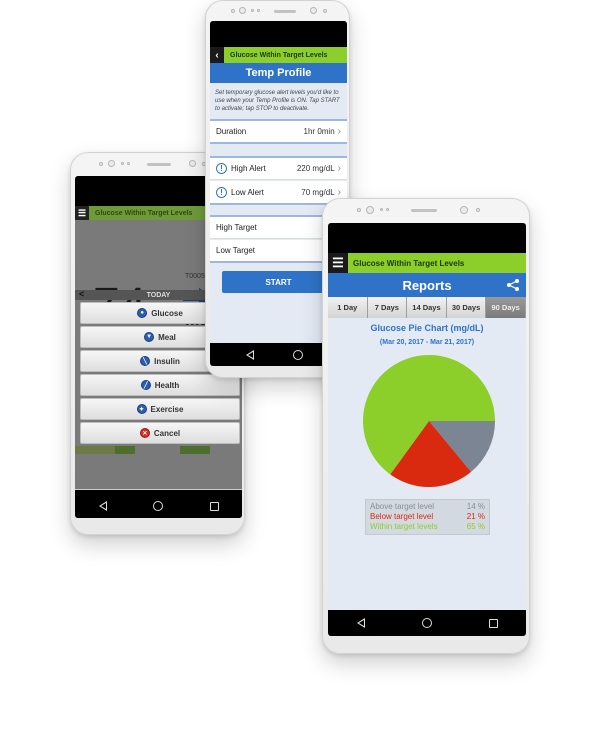  I want to click on chart-subtitle: (Mar 20, 2017 - Mar 21, 2017), so click(427, 342).